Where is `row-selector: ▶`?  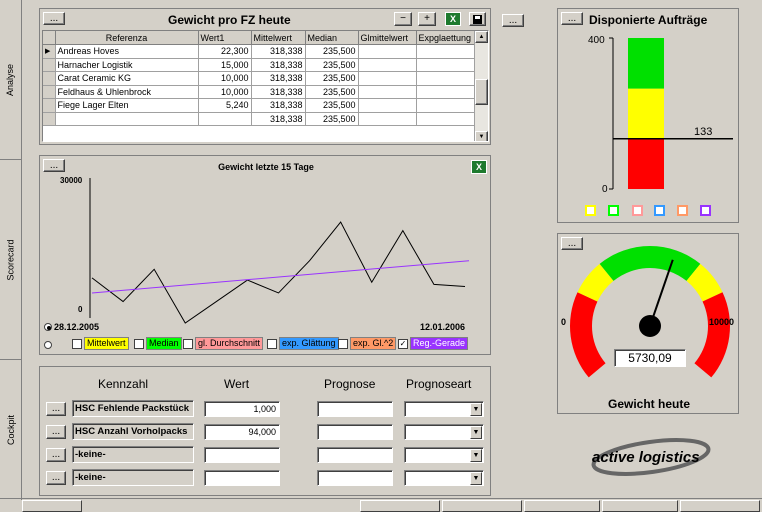
row-selector: ▶ is located at coordinates (49, 51).